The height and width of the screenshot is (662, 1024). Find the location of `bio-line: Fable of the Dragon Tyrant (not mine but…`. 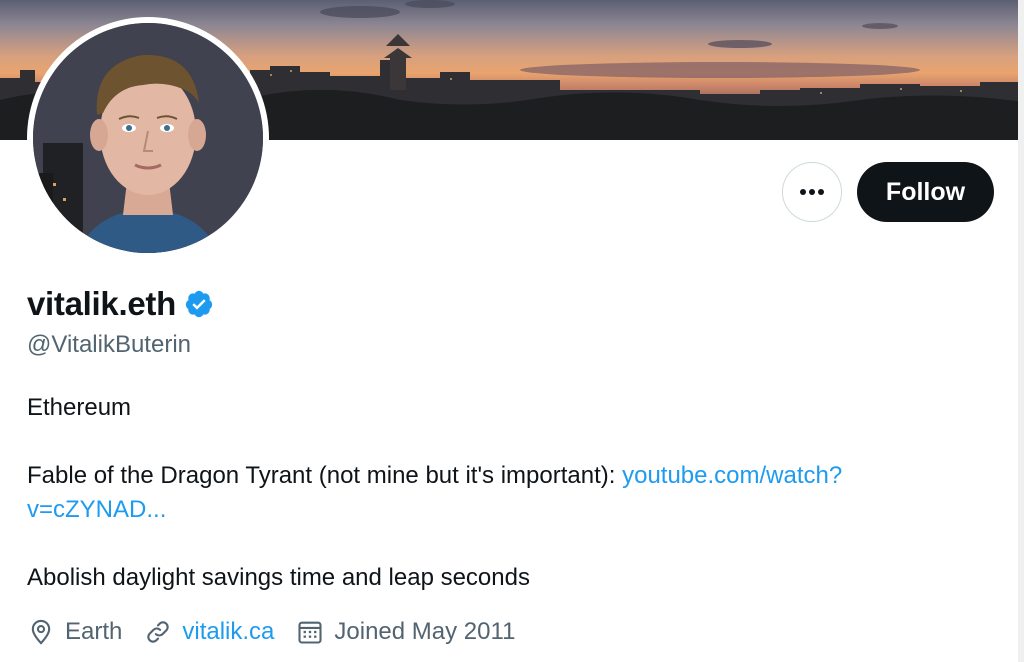

bio-line: Fable of the Dragon Tyrant (not mine but… is located at coordinates (507, 493).